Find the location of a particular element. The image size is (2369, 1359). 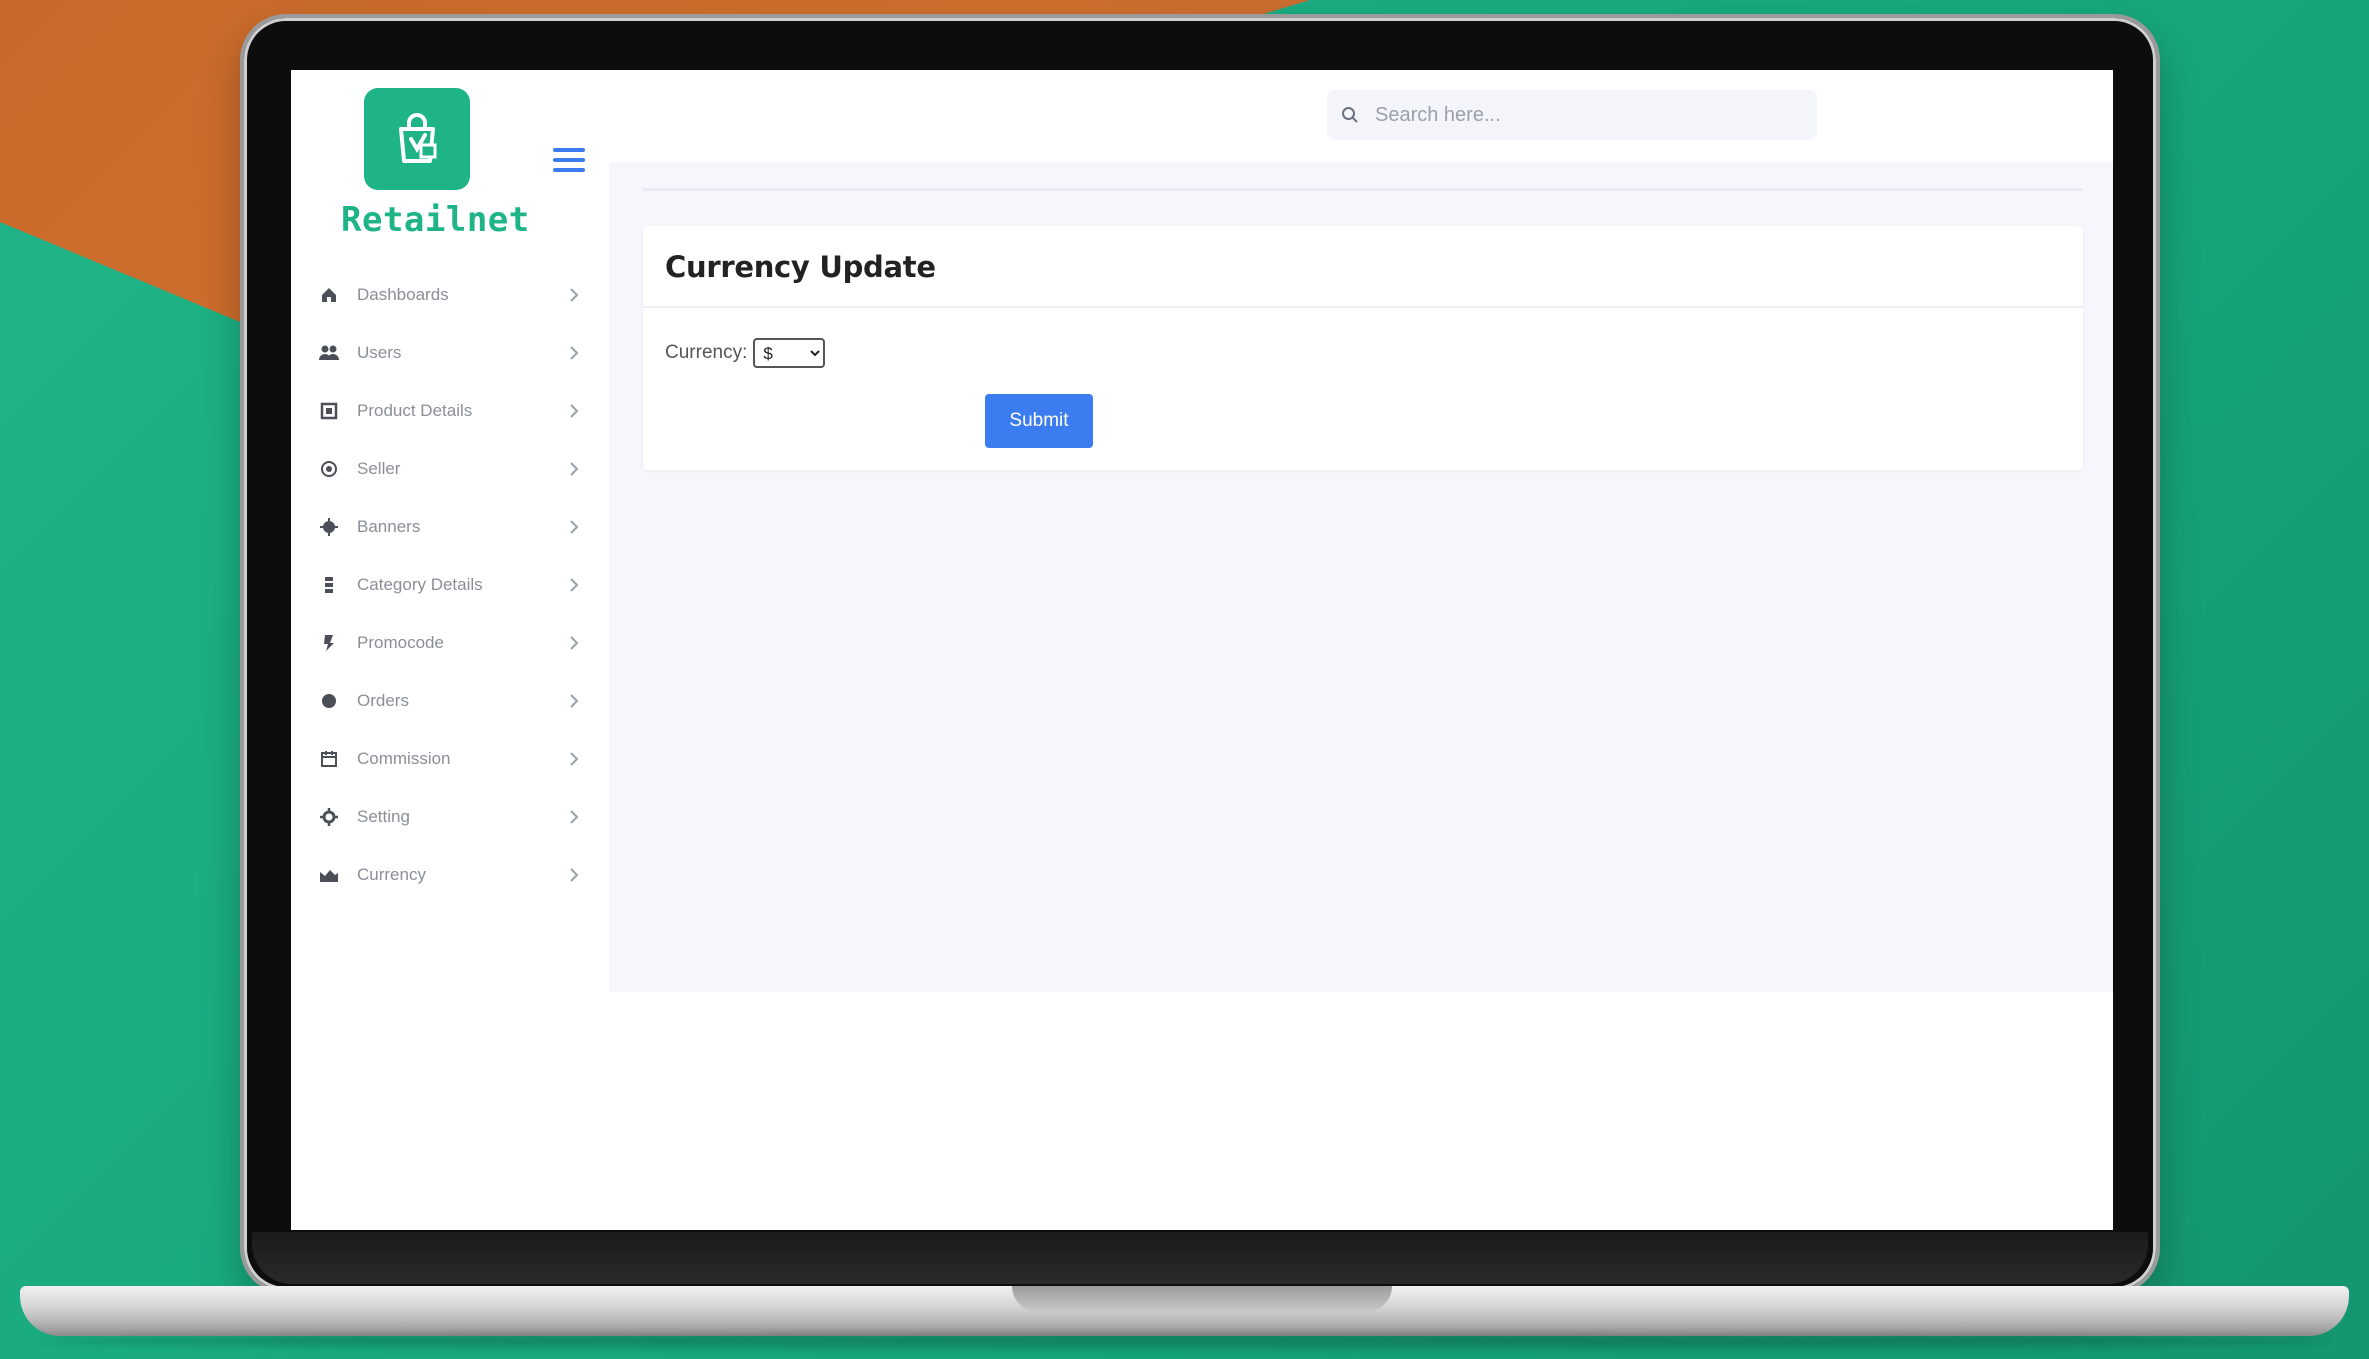

category-icon is located at coordinates (329, 585).